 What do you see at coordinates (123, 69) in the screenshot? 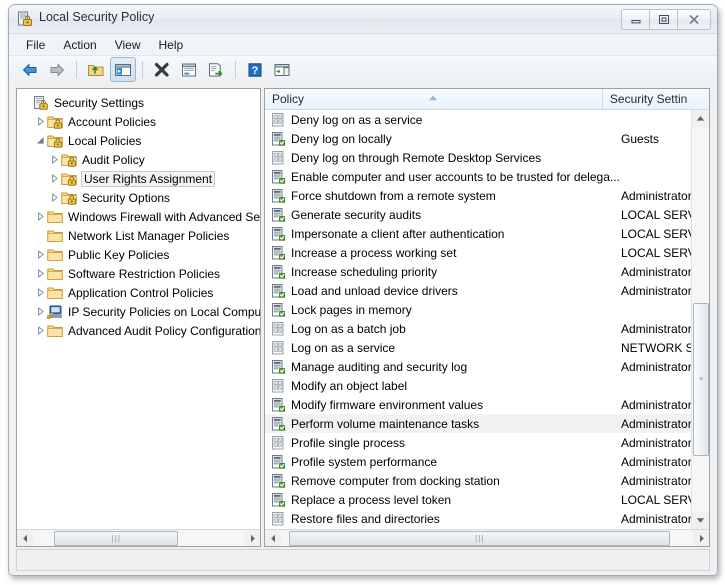
I see `show-hide-tree-button` at bounding box center [123, 69].